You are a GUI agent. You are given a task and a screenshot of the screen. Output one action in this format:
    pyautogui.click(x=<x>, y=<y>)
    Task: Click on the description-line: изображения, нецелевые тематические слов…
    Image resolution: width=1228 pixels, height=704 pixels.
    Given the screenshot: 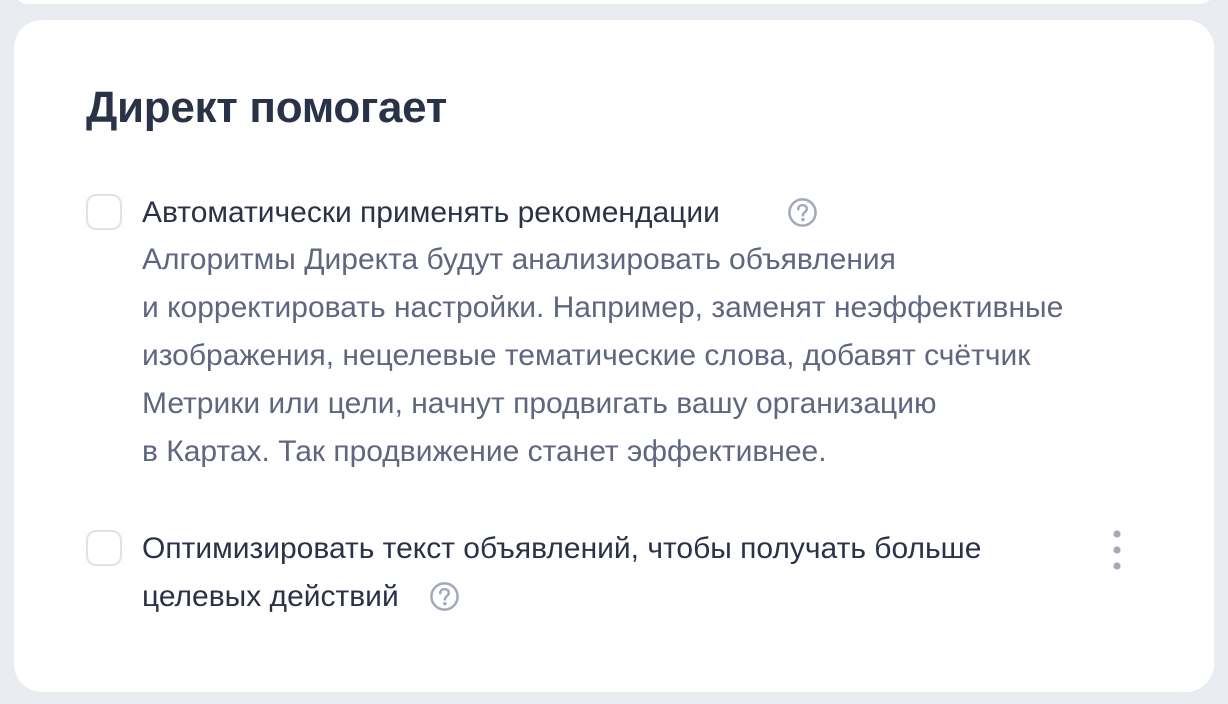 What is the action you would take?
    pyautogui.click(x=586, y=355)
    